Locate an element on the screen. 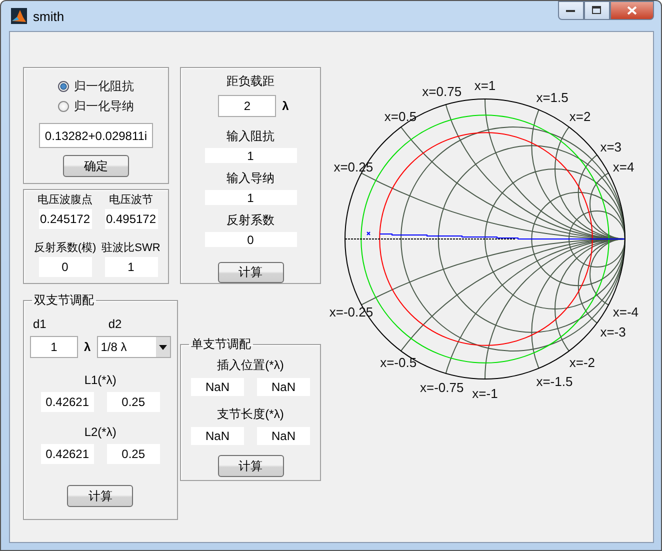  distance-input: 2 is located at coordinates (247, 106).